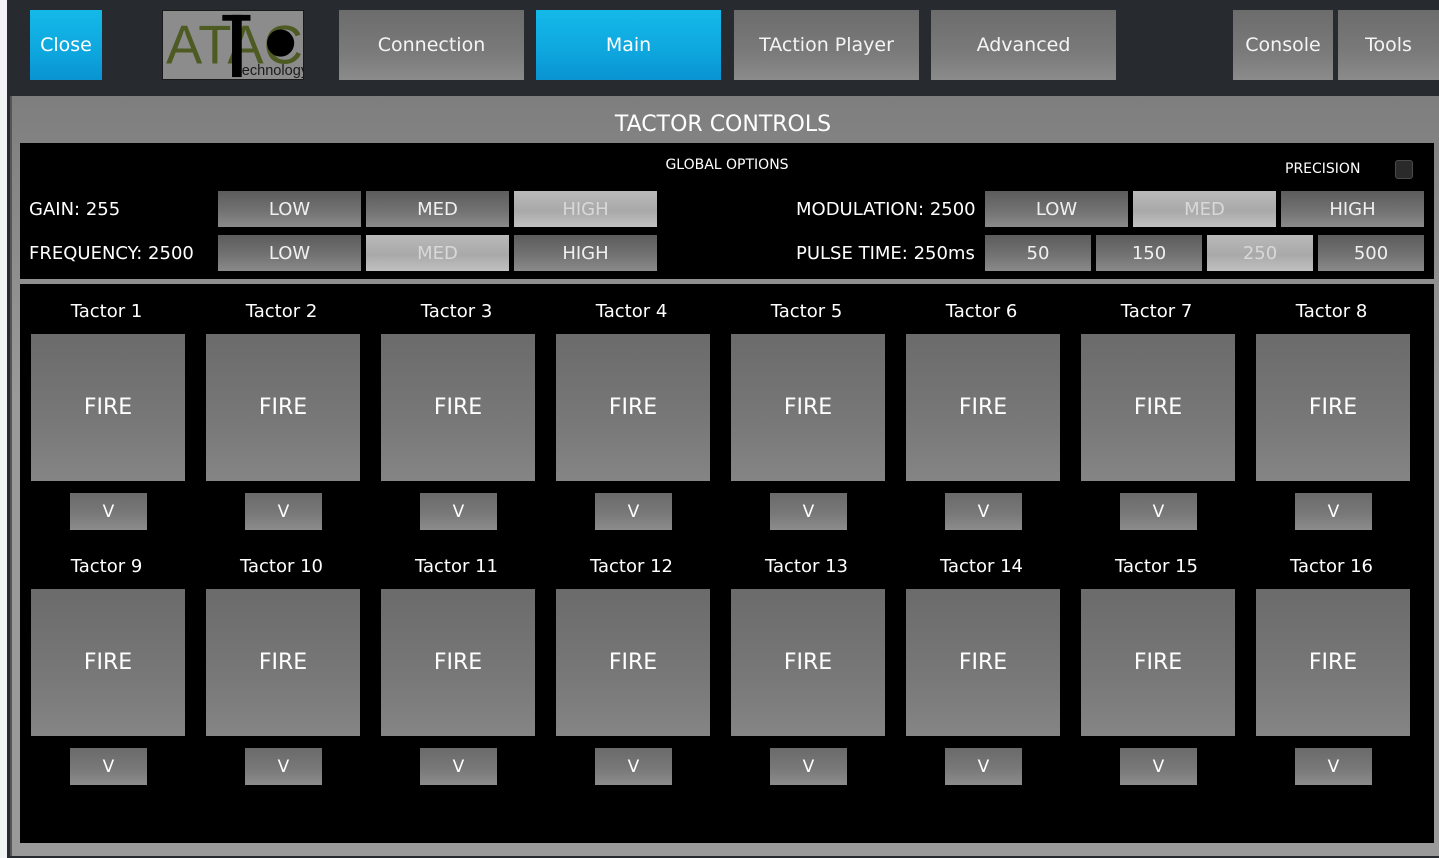 The height and width of the screenshot is (858, 1439). I want to click on tab-connection: Connection, so click(431, 45).